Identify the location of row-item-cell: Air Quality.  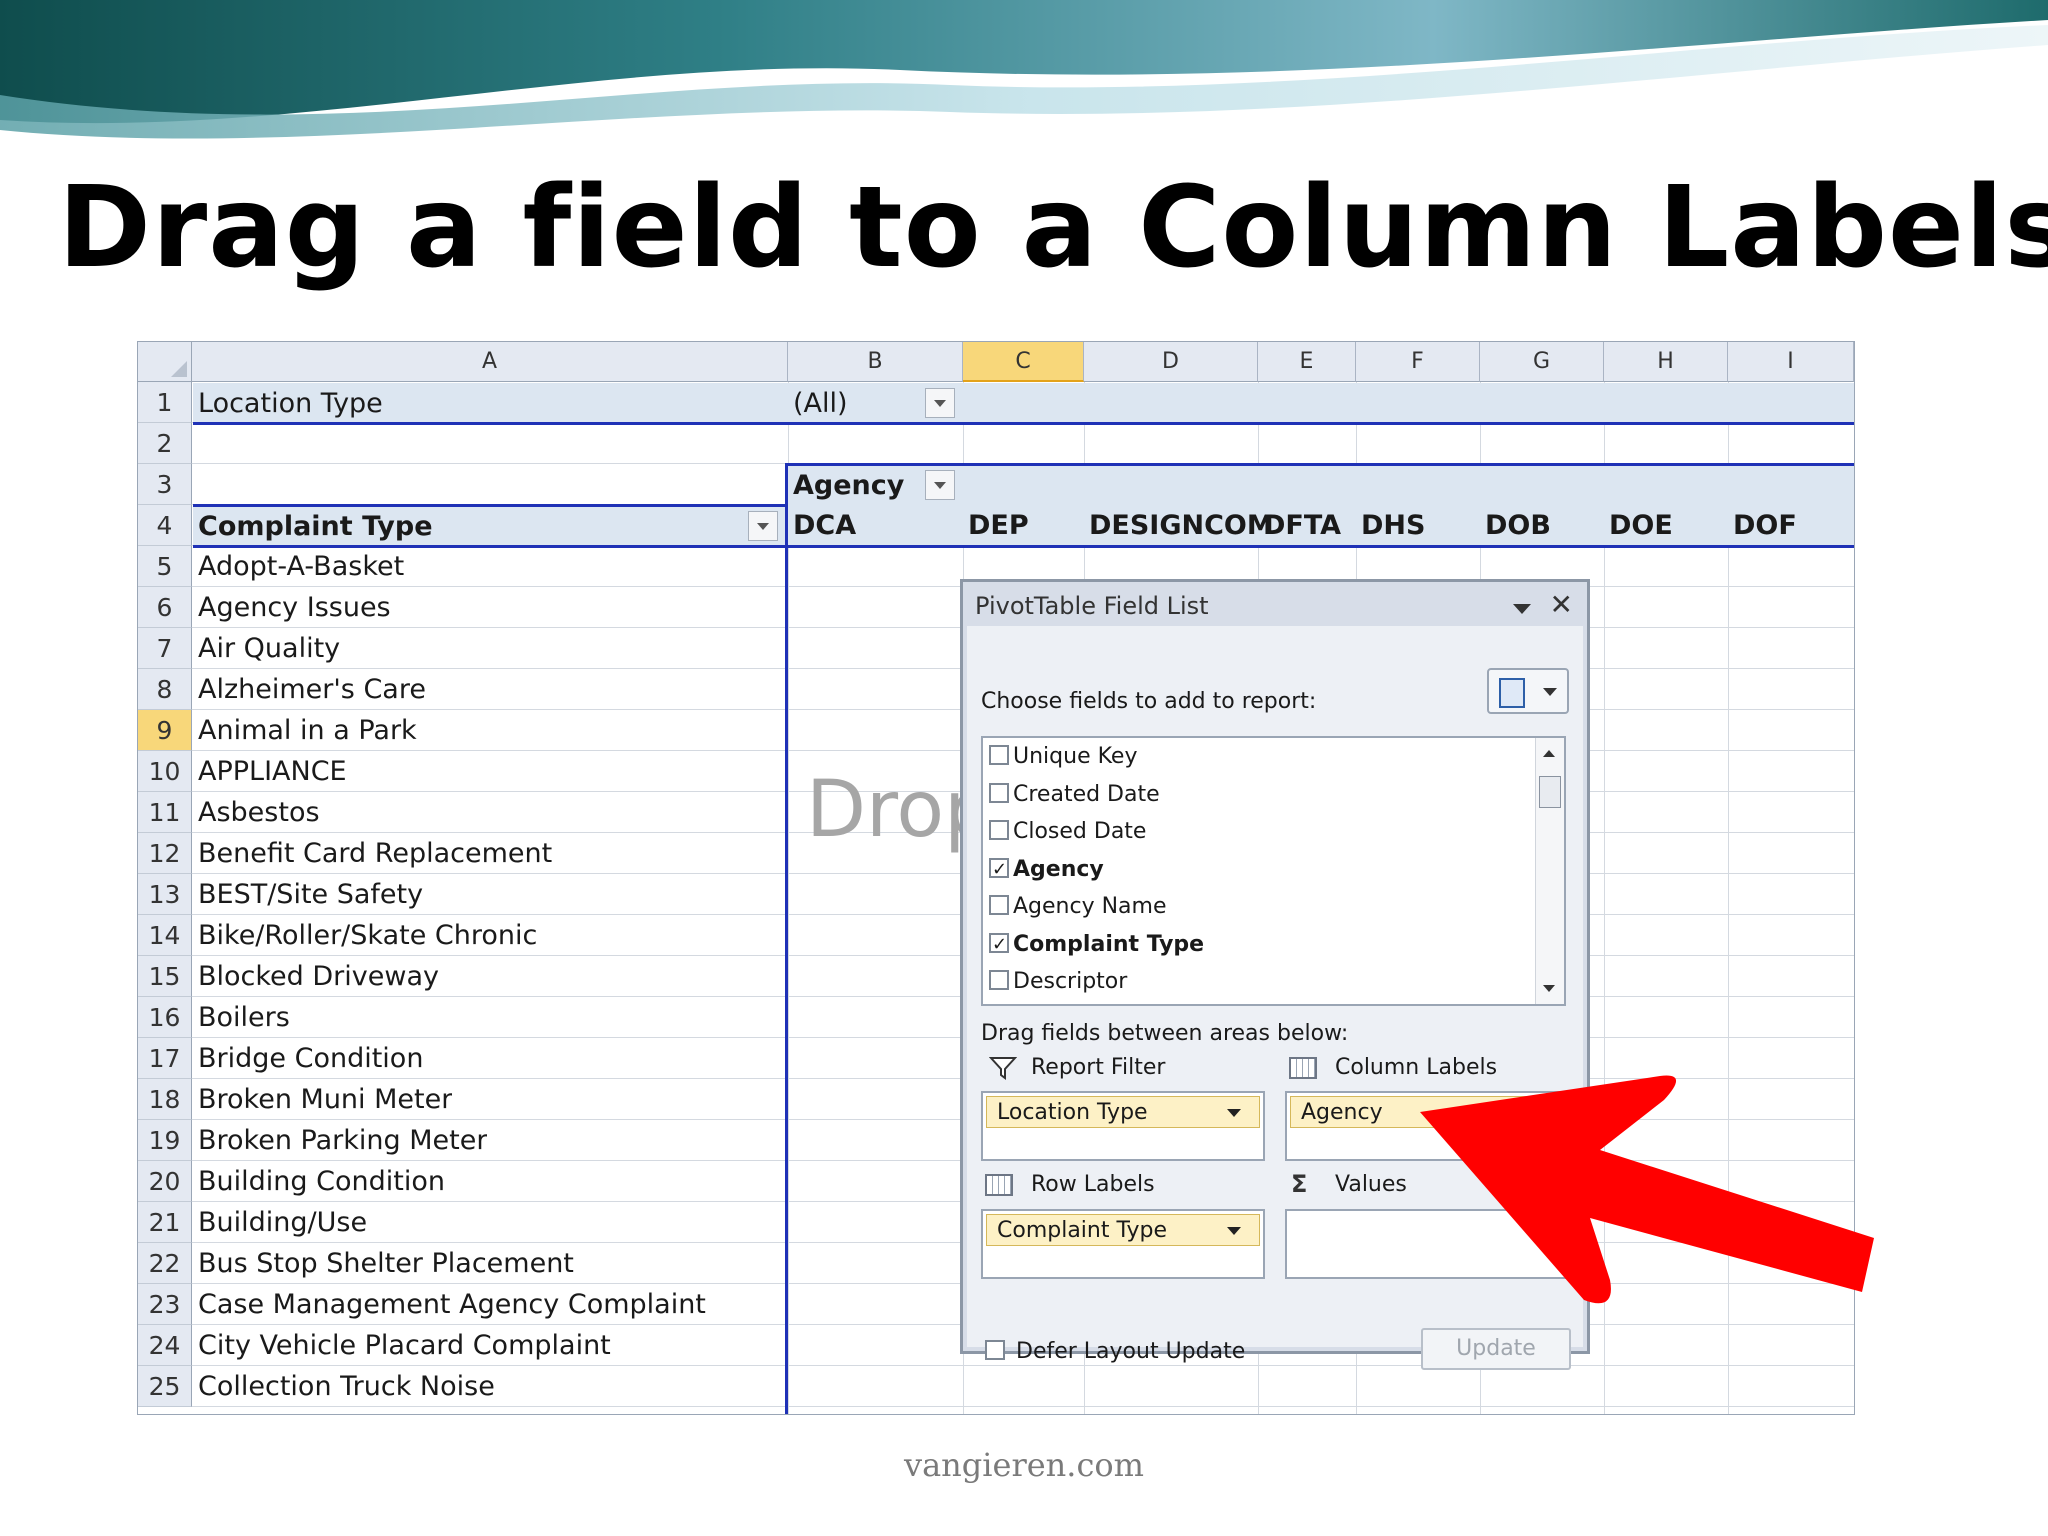
(269, 648).